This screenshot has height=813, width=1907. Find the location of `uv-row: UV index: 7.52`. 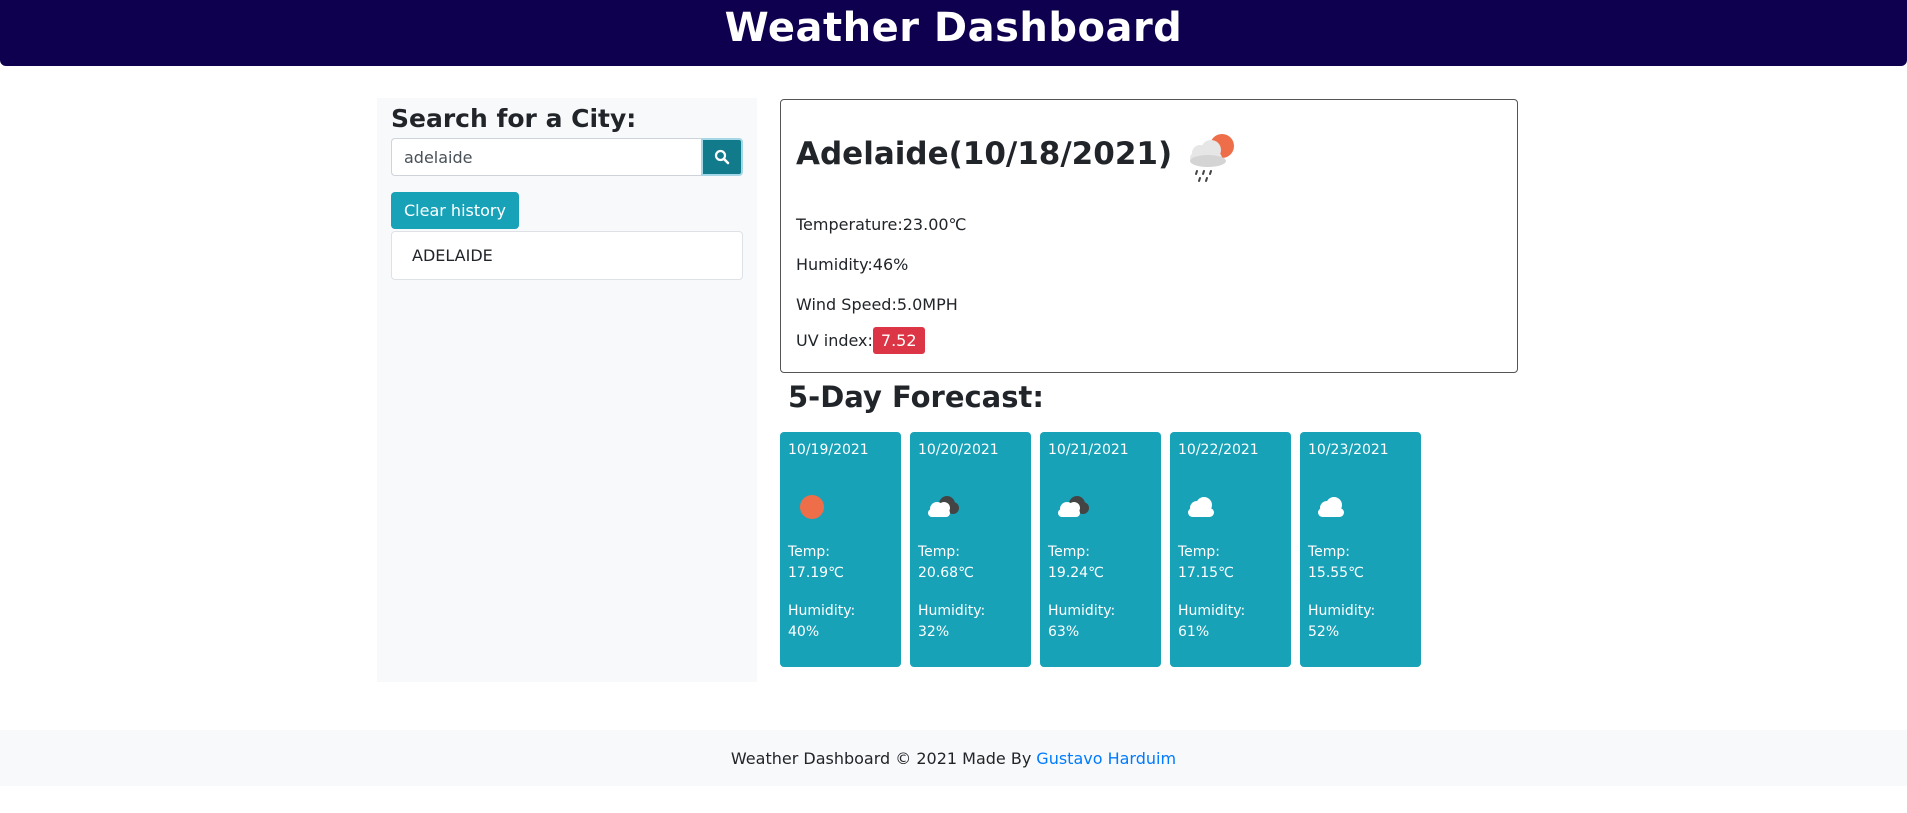

uv-row: UV index: 7.52 is located at coordinates (860, 340).